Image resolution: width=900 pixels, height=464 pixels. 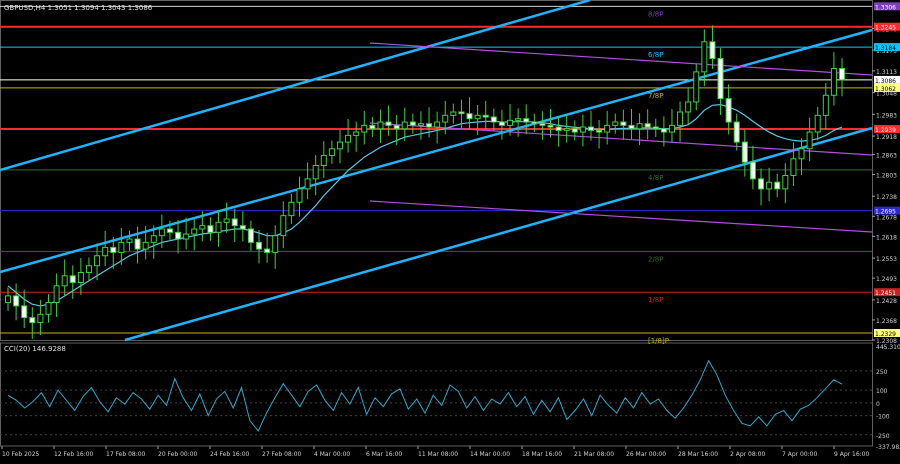 What do you see at coordinates (656, 259) in the screenshot?
I see `level-label-8: 2/8P` at bounding box center [656, 259].